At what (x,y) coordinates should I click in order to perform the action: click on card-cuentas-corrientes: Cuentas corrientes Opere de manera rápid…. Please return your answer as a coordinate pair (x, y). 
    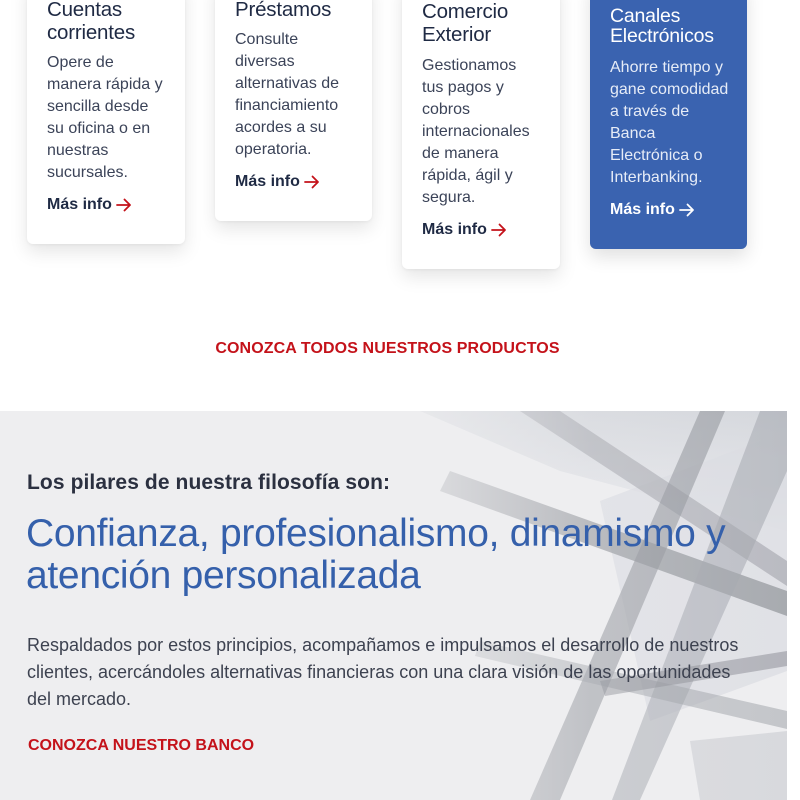
    Looking at the image, I should click on (106, 122).